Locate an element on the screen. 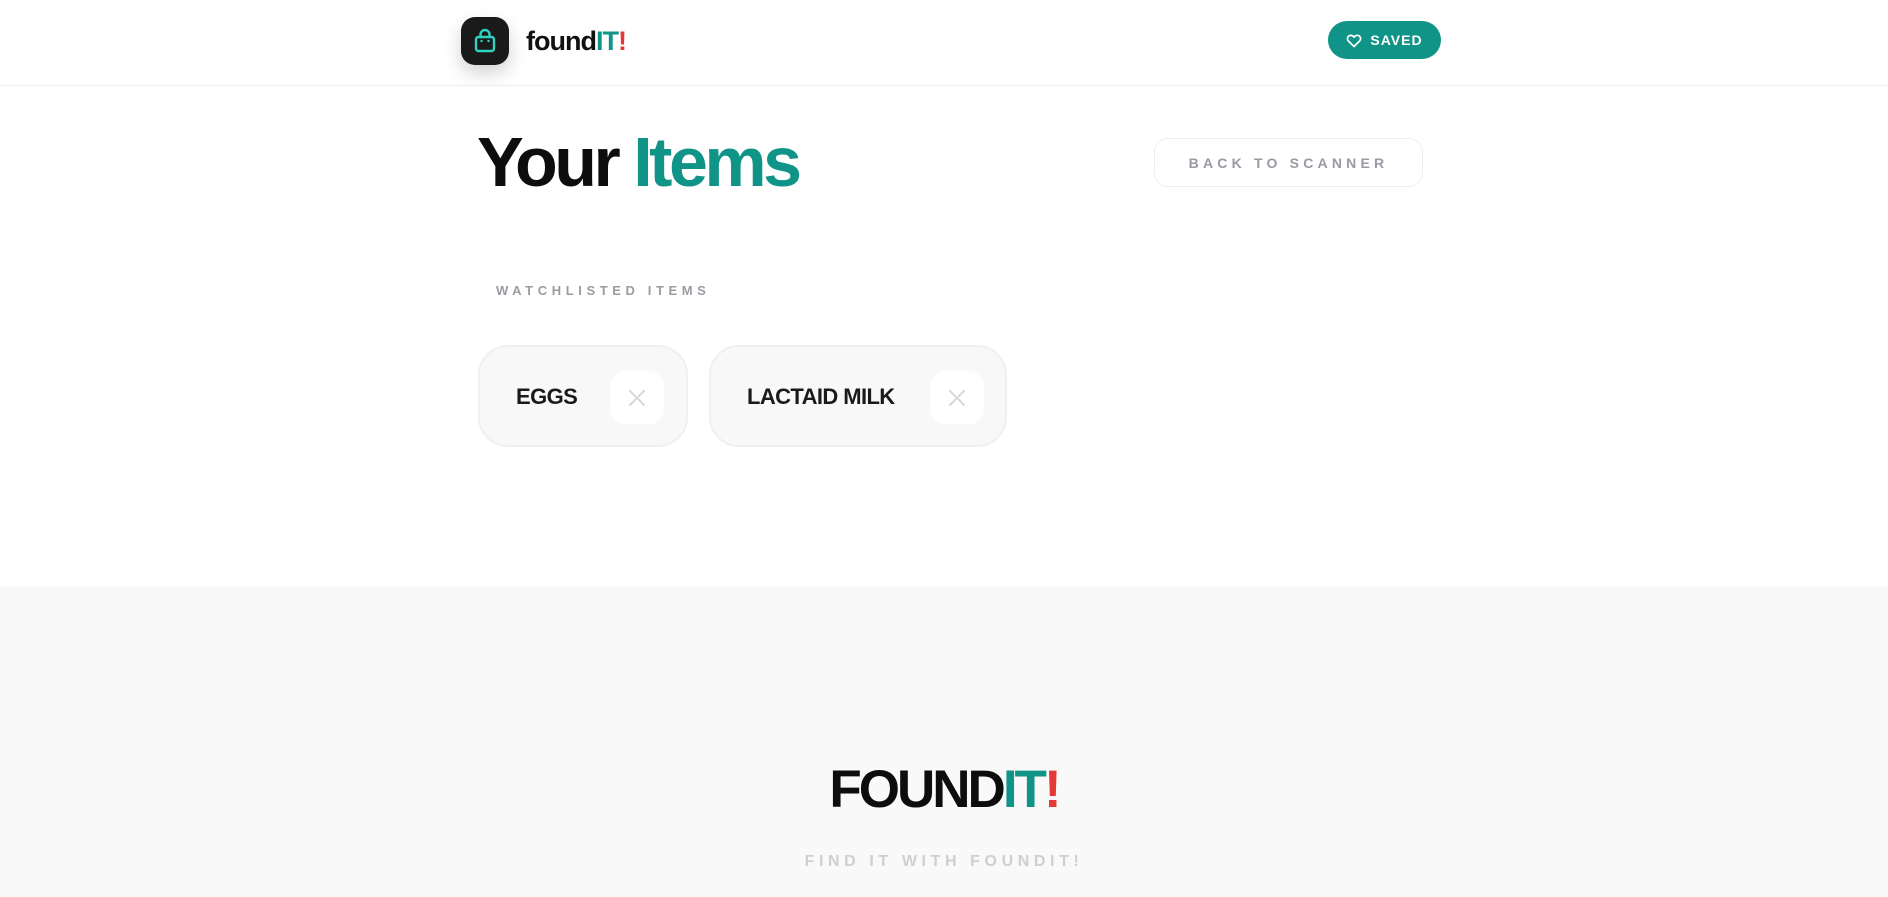  page-title: Your Items is located at coordinates (639, 162).